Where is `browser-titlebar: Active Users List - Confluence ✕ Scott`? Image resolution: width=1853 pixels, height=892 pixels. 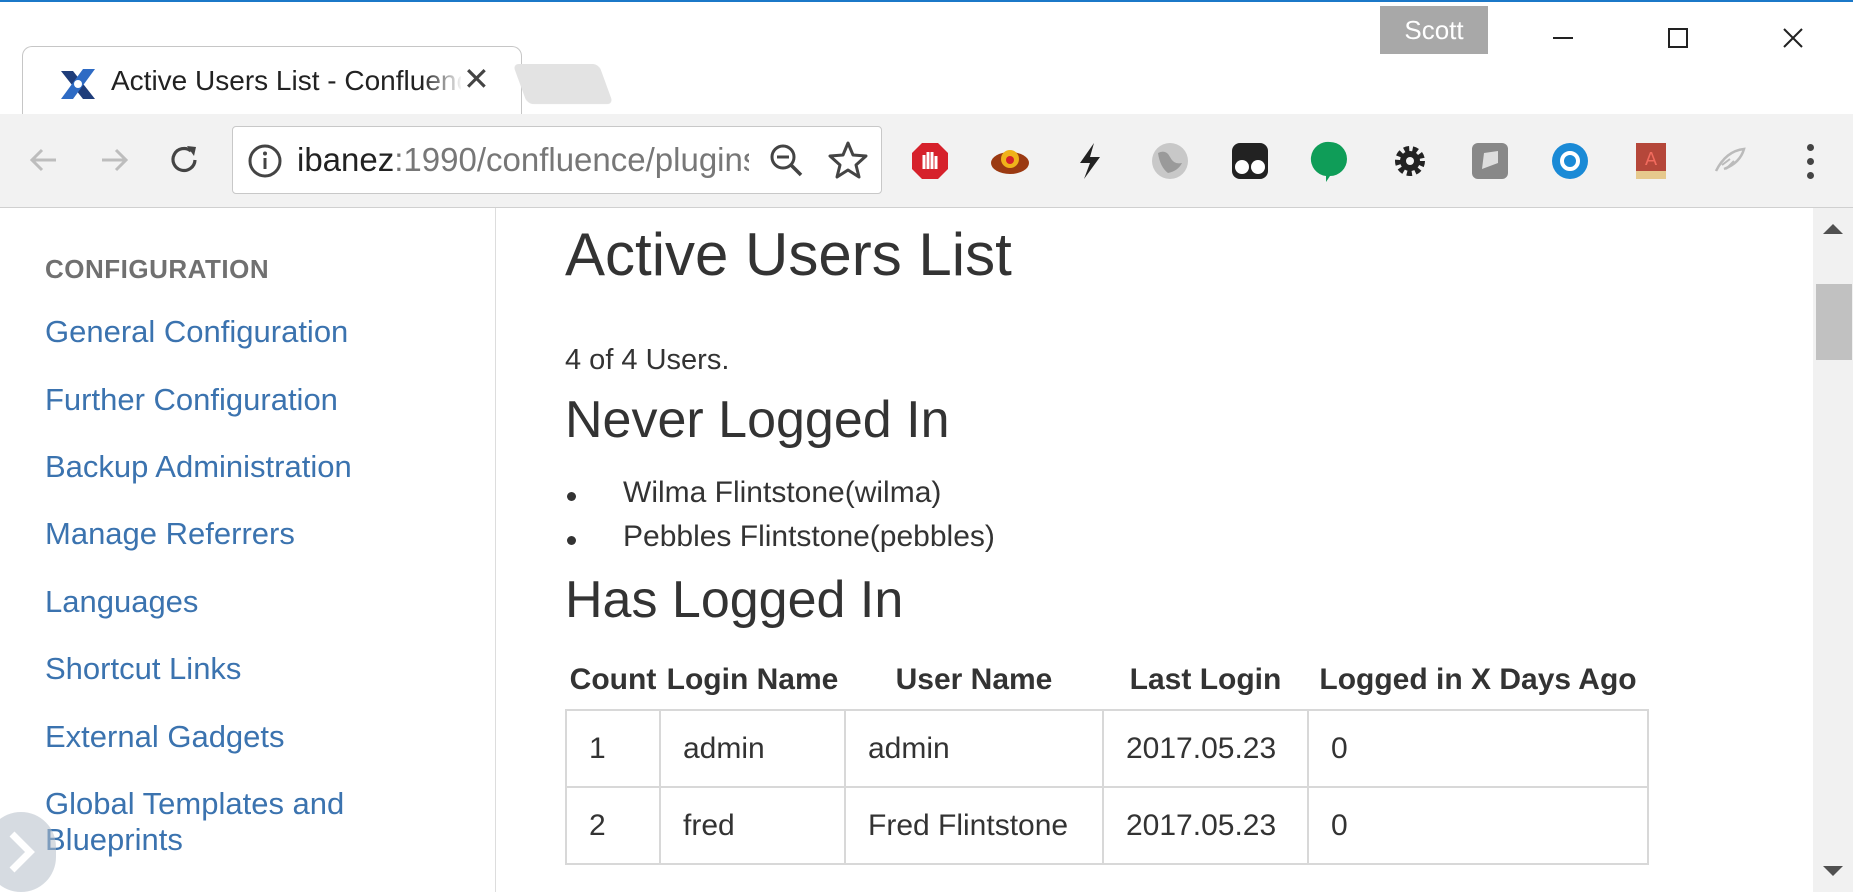 browser-titlebar: Active Users List - Confluence ✕ Scott is located at coordinates (926, 58).